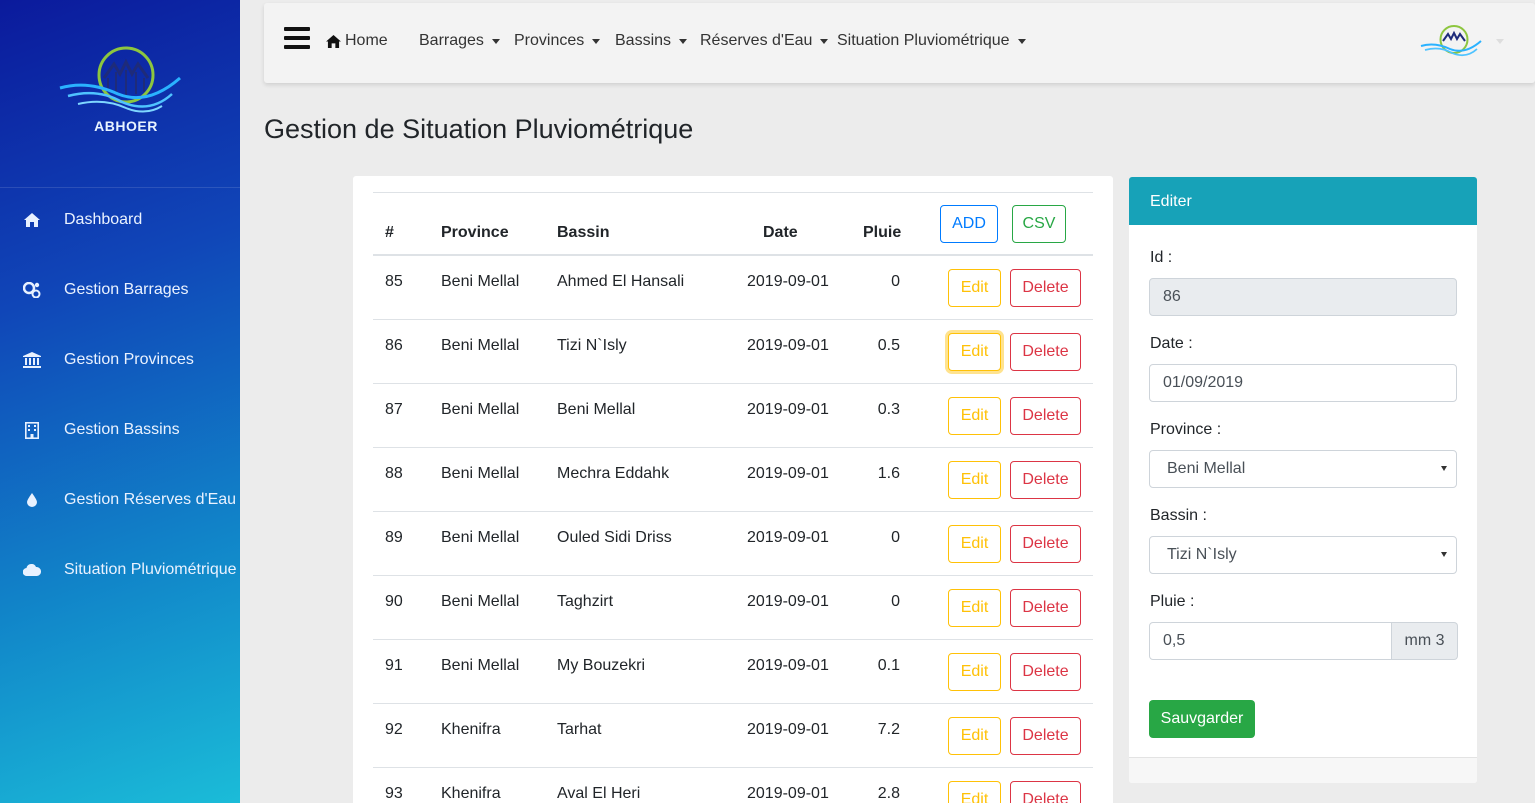 This screenshot has height=803, width=1535. I want to click on add-button: ADD, so click(969, 224).